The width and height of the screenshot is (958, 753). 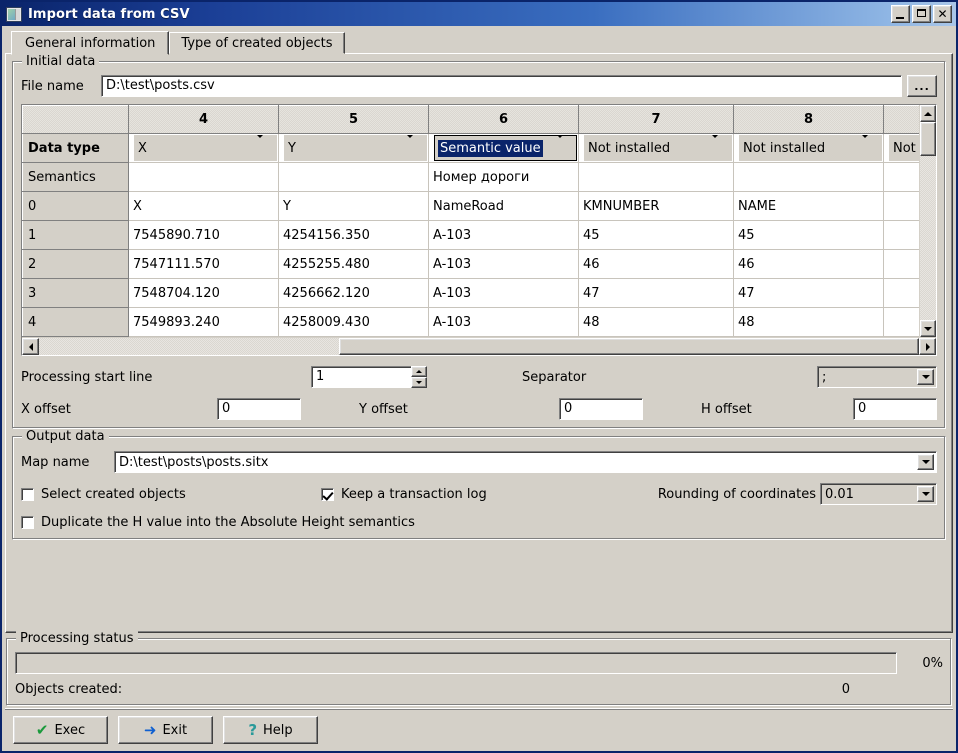 I want to click on grid-cell-2-7: 46, so click(x=656, y=264).